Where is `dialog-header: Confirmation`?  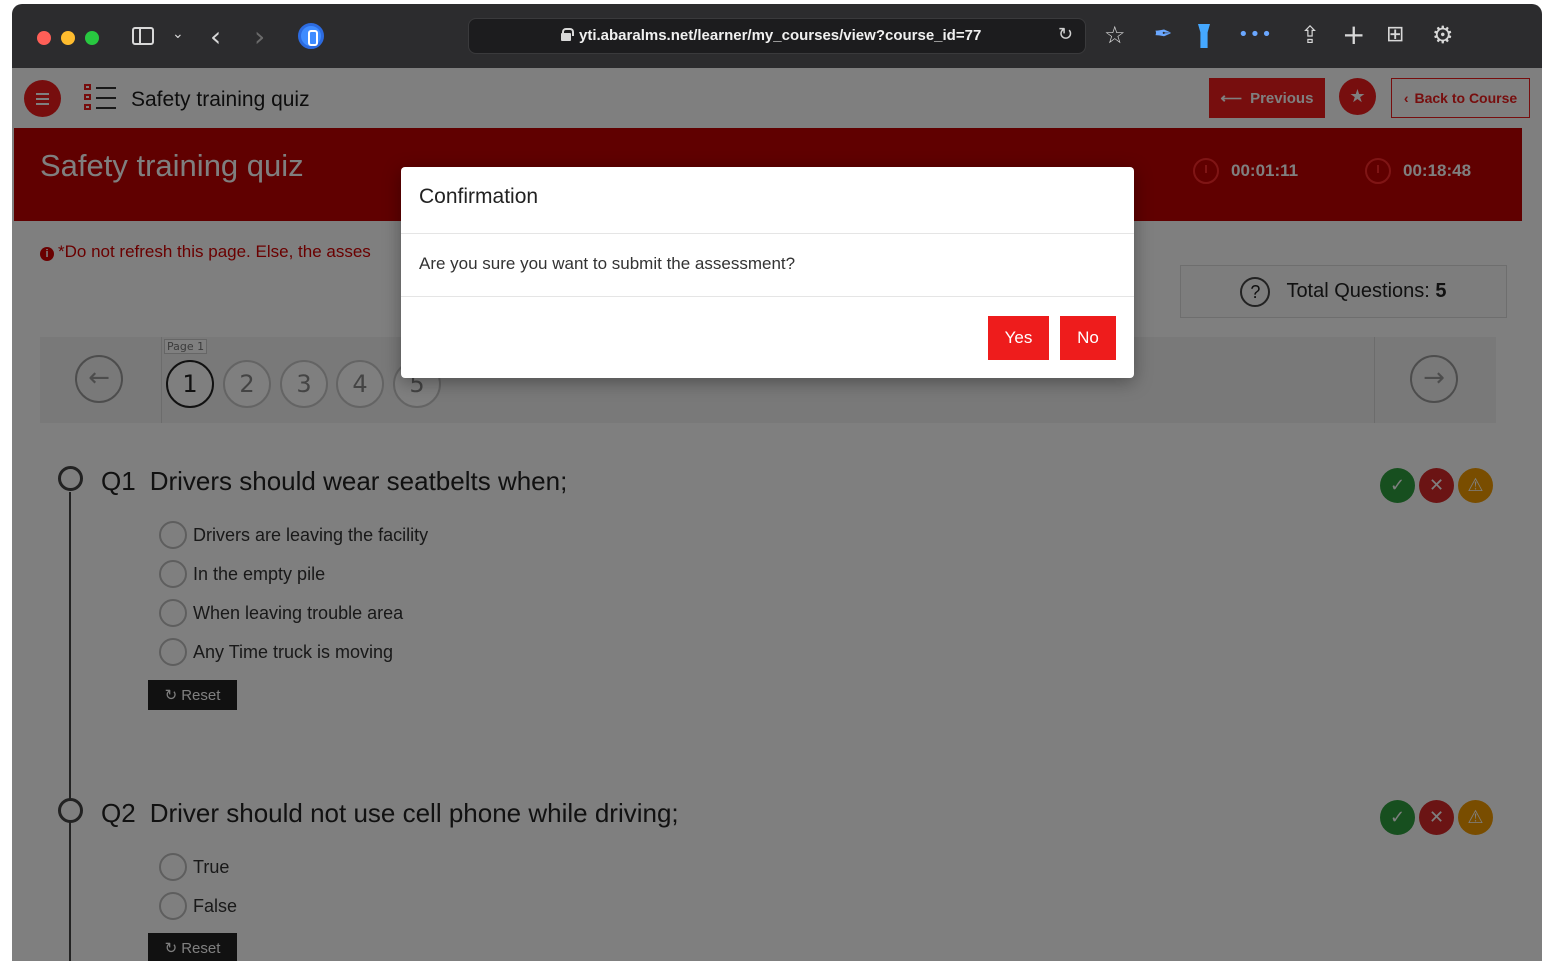 dialog-header: Confirmation is located at coordinates (767, 200).